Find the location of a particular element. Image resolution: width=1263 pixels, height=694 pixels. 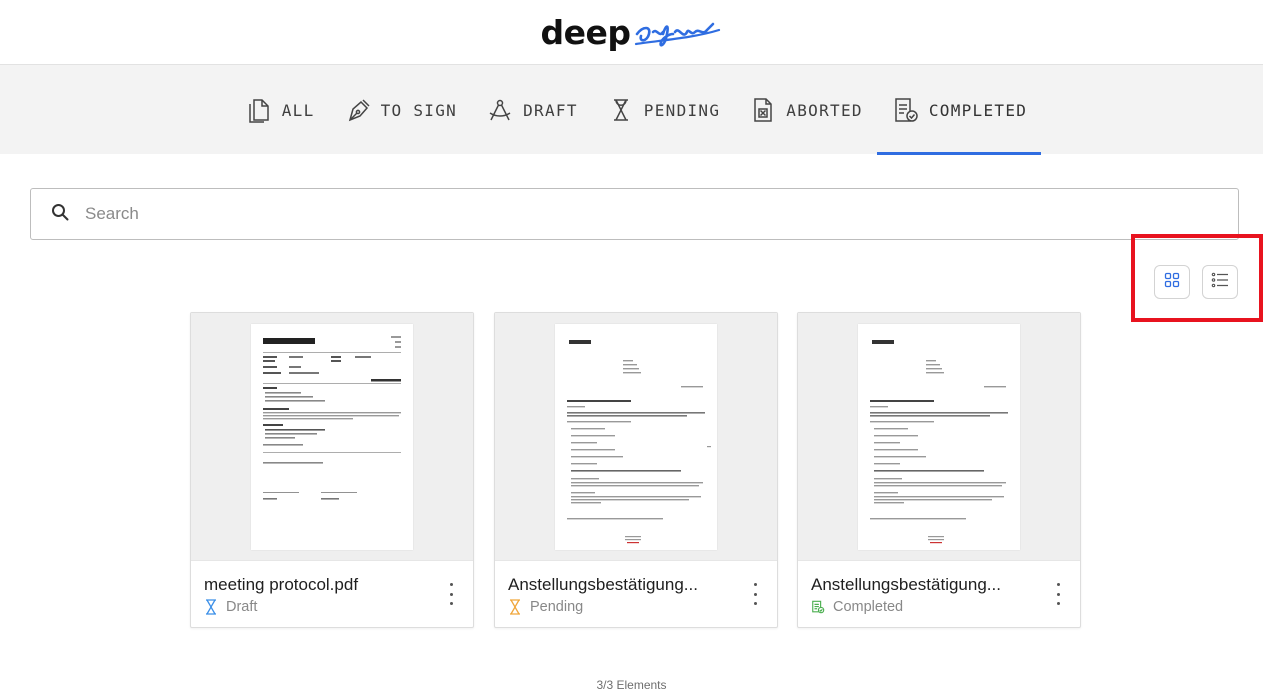

logo-signature-icon is located at coordinates (677, 34).